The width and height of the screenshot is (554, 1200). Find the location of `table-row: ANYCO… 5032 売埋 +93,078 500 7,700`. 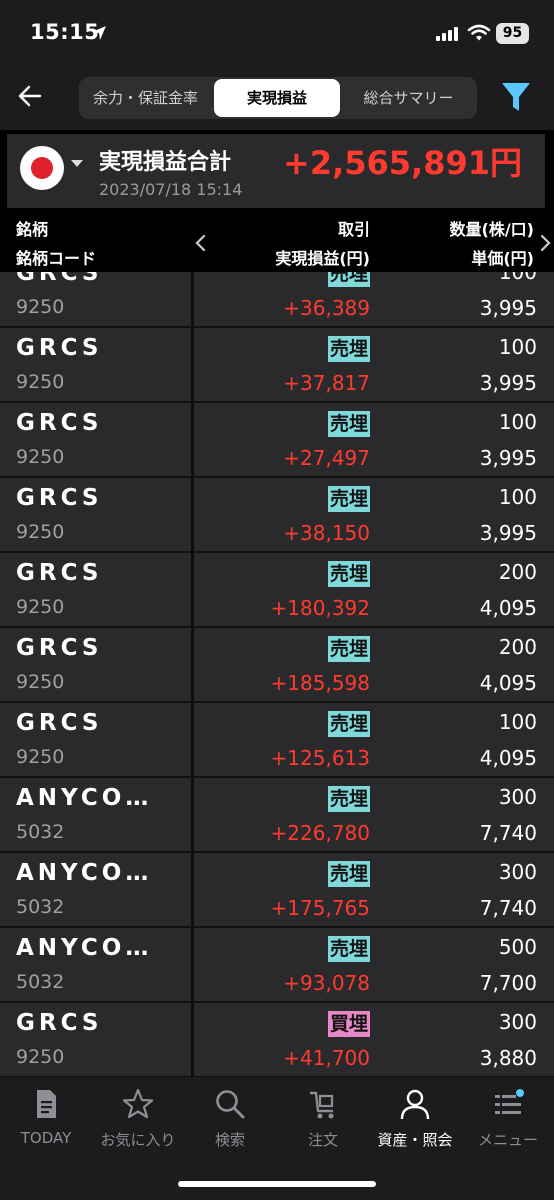

table-row: ANYCO… 5032 売埋 +93,078 500 7,700 is located at coordinates (277, 965).